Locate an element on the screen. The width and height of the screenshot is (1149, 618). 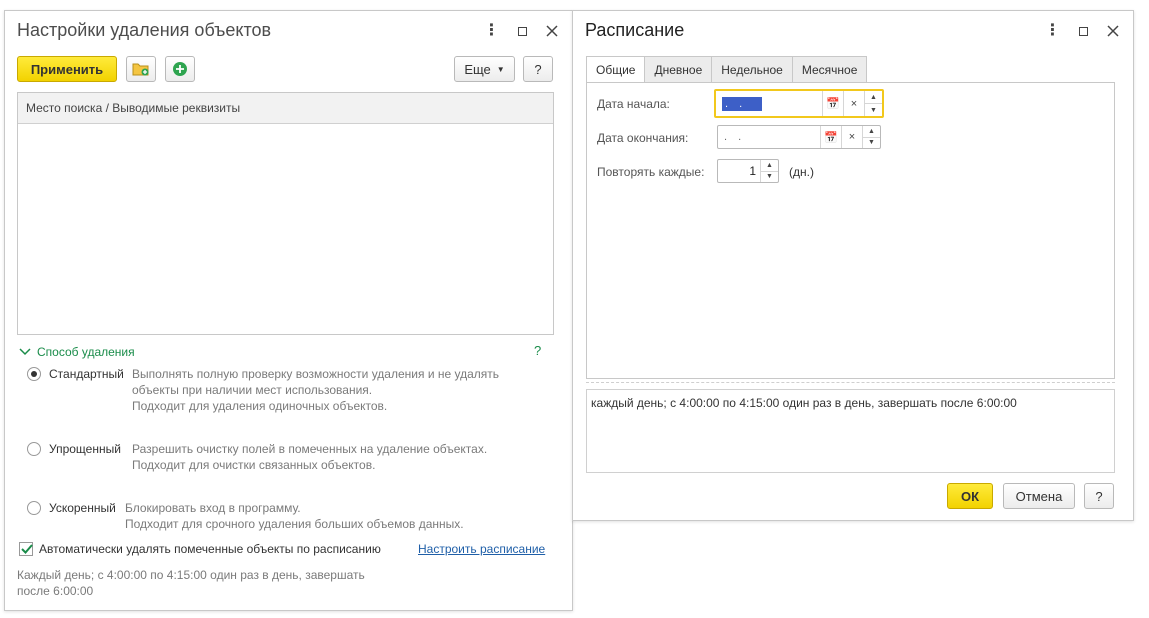
more-button-label: Еще is located at coordinates (477, 69).